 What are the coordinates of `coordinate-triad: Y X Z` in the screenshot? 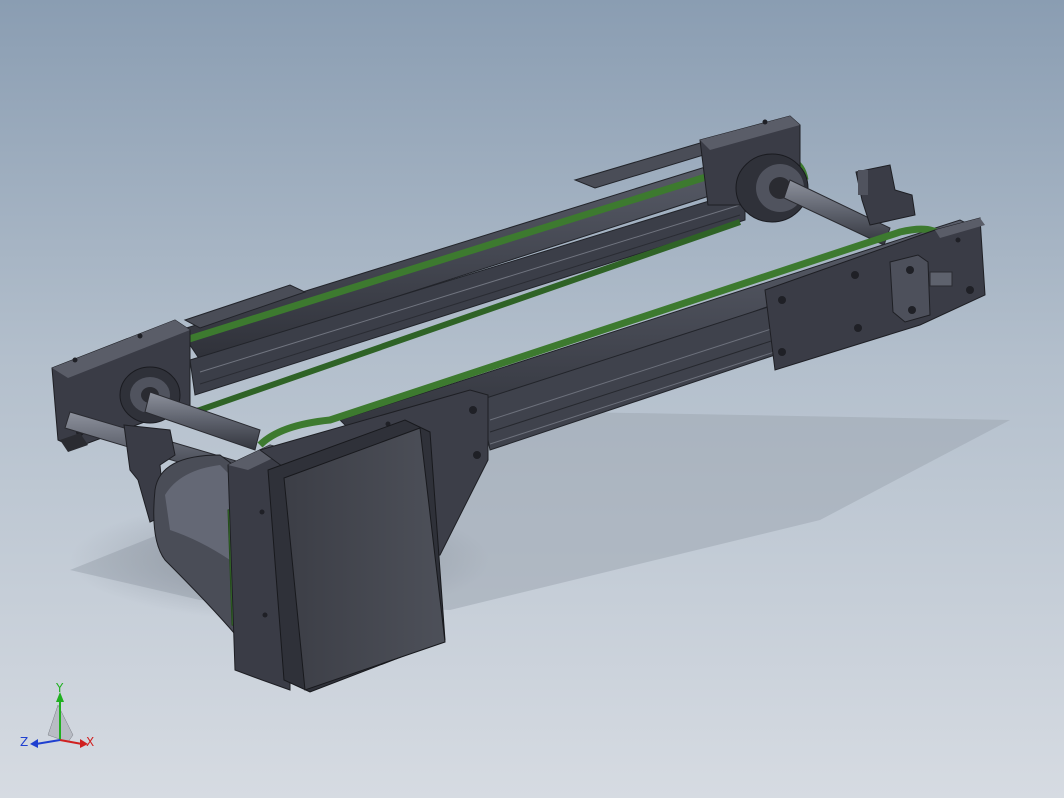 It's located at (63, 720).